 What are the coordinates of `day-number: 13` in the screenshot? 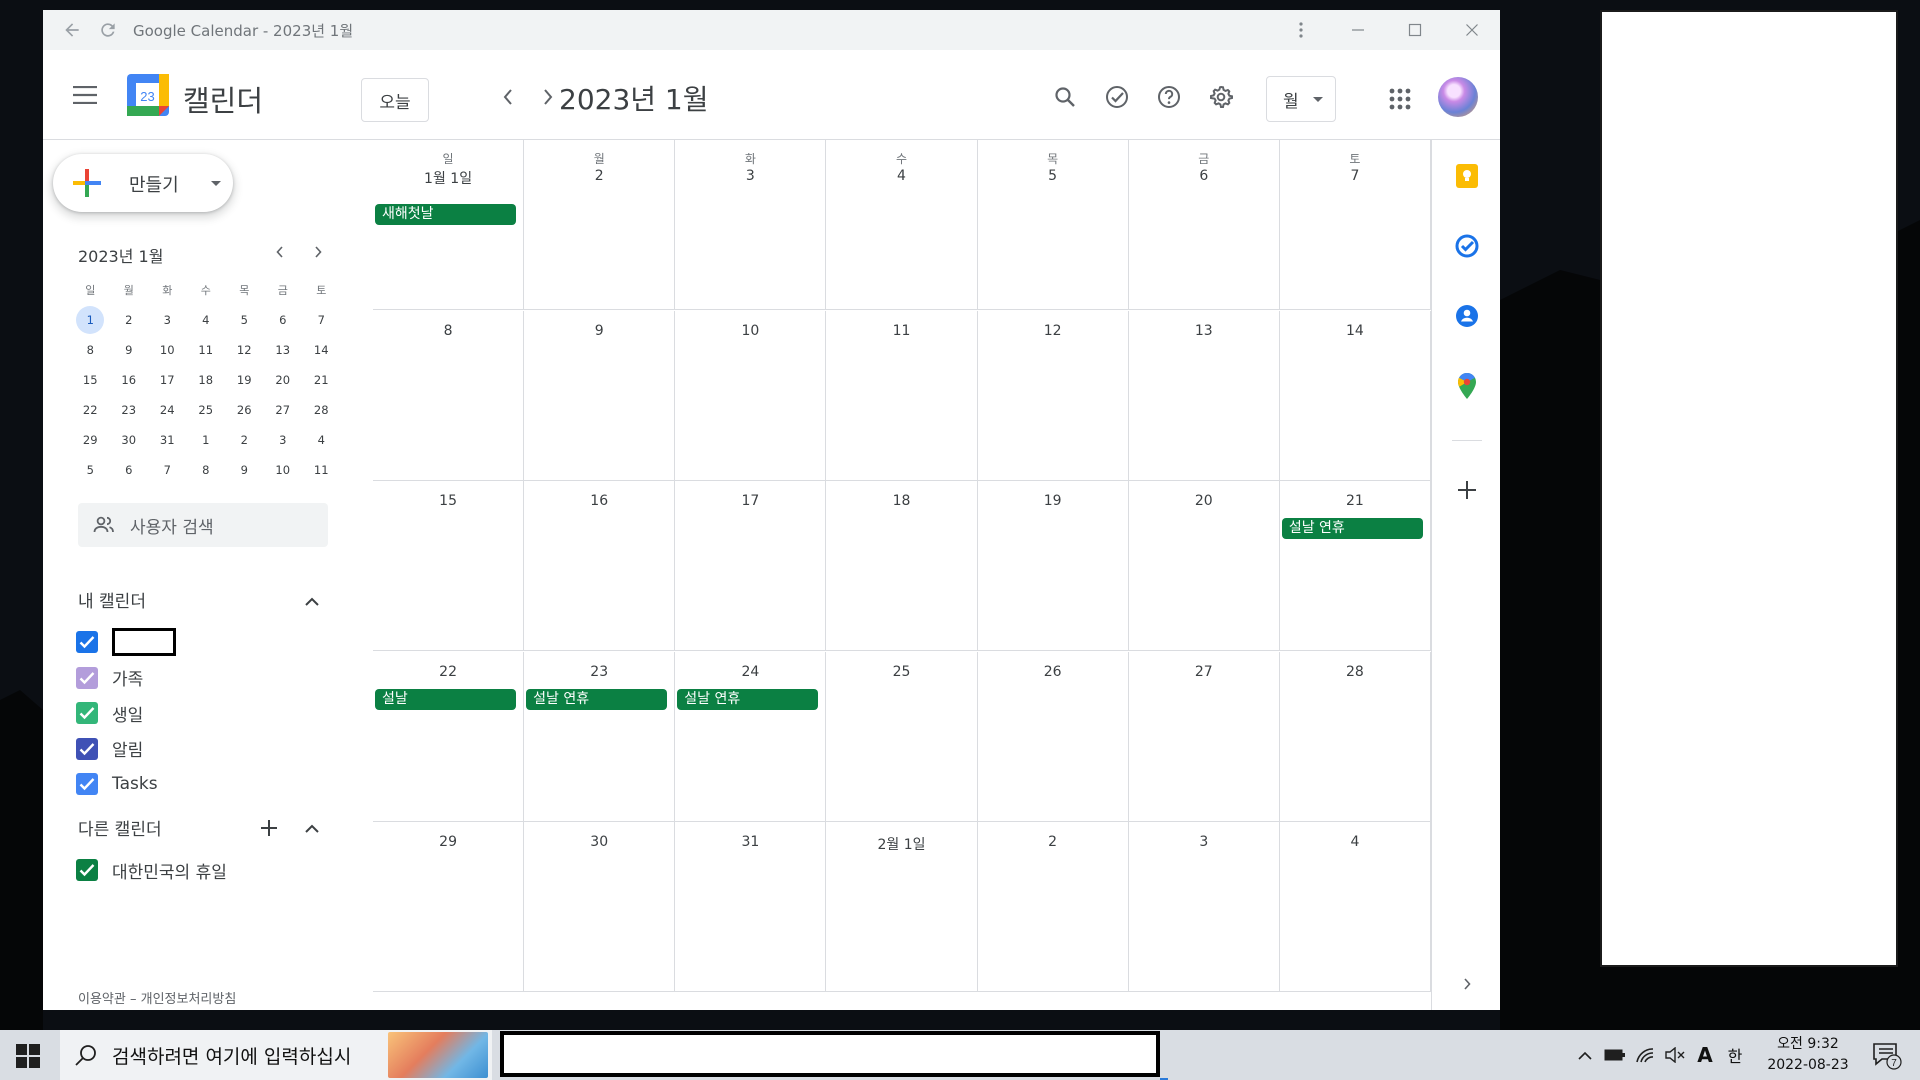 It's located at (1204, 331).